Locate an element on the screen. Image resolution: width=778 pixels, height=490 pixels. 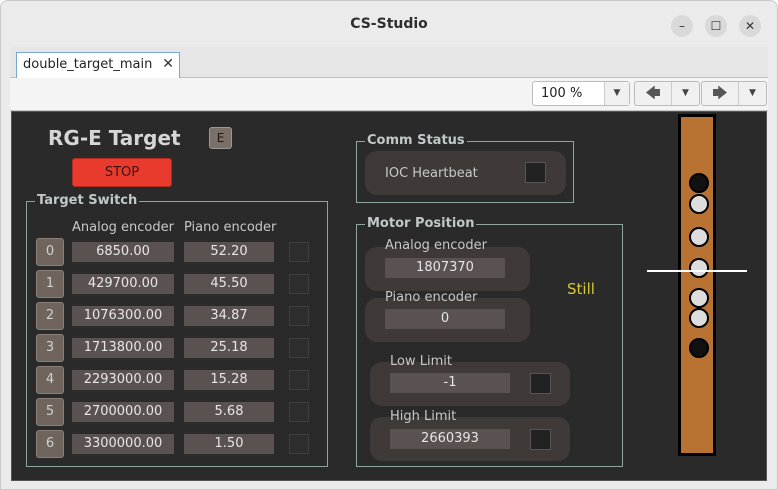
window-title: CS-Studio is located at coordinates (389, 24).